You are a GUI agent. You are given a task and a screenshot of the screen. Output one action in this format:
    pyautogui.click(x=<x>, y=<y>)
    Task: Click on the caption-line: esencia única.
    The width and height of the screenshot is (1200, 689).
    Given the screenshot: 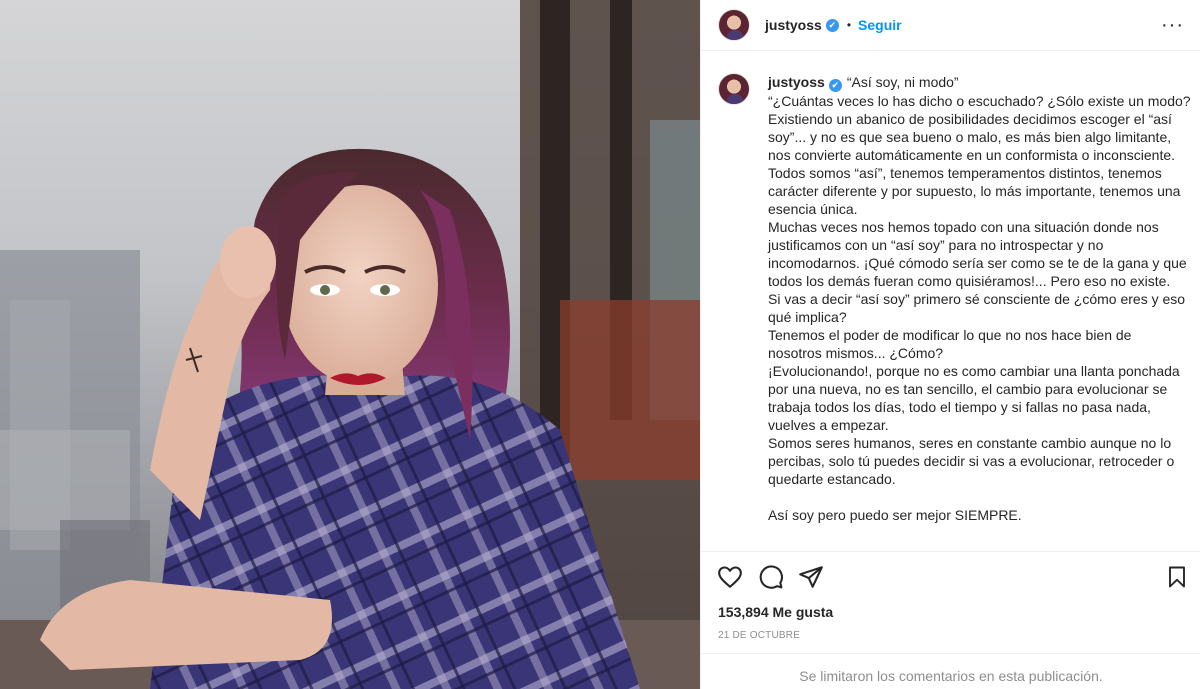 What is the action you would take?
    pyautogui.click(x=813, y=208)
    